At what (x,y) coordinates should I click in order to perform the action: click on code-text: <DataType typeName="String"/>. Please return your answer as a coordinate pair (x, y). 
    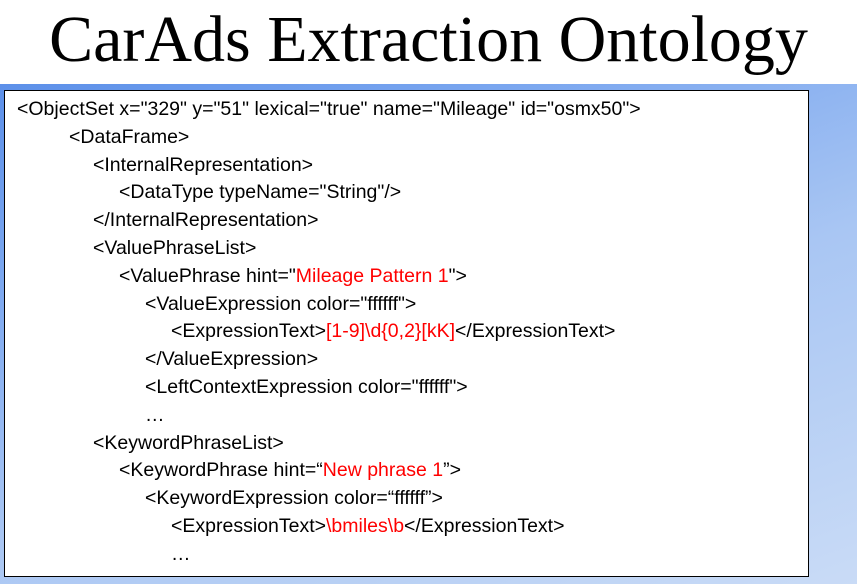
    Looking at the image, I should click on (260, 192).